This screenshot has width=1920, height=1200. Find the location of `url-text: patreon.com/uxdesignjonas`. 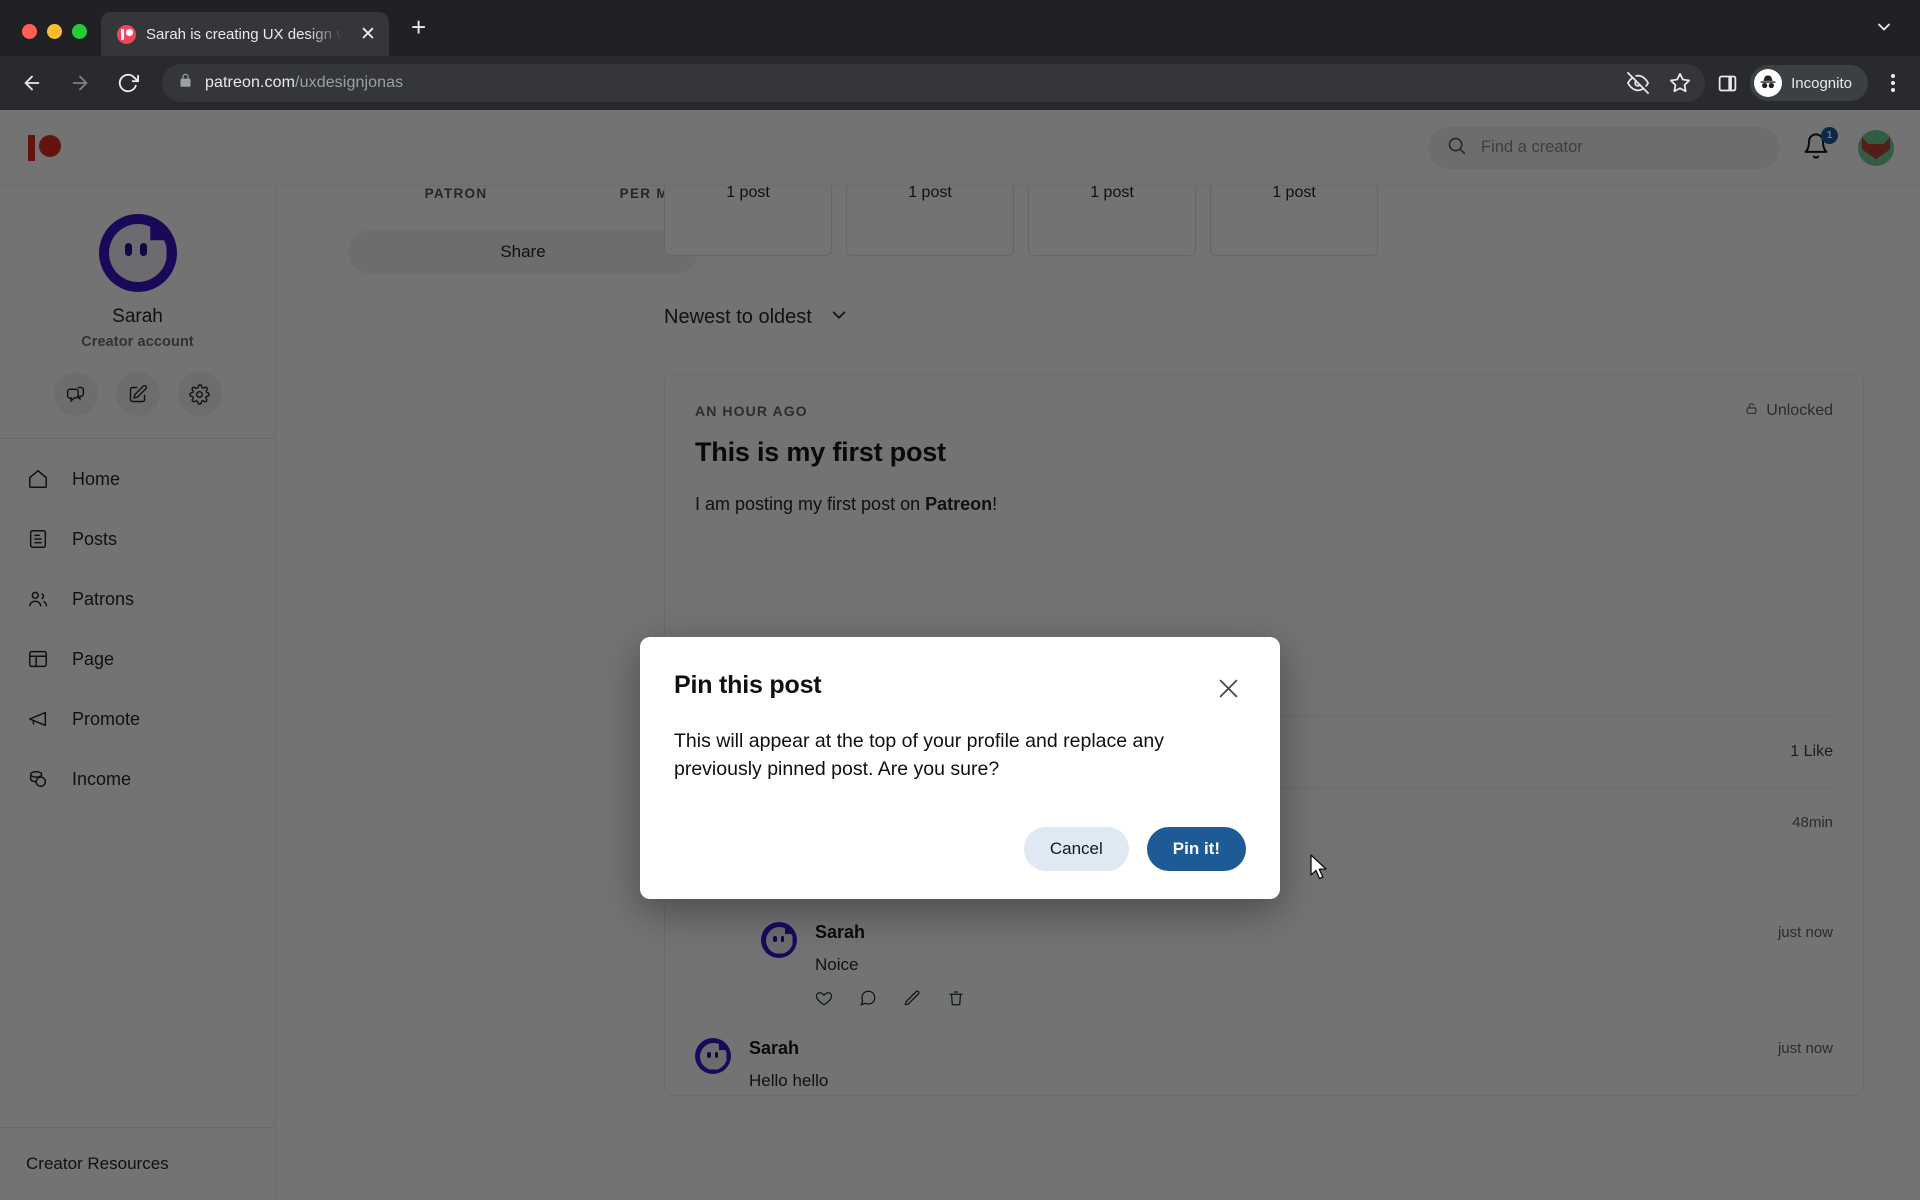

url-text: patreon.com/uxdesignjonas is located at coordinates (304, 83).